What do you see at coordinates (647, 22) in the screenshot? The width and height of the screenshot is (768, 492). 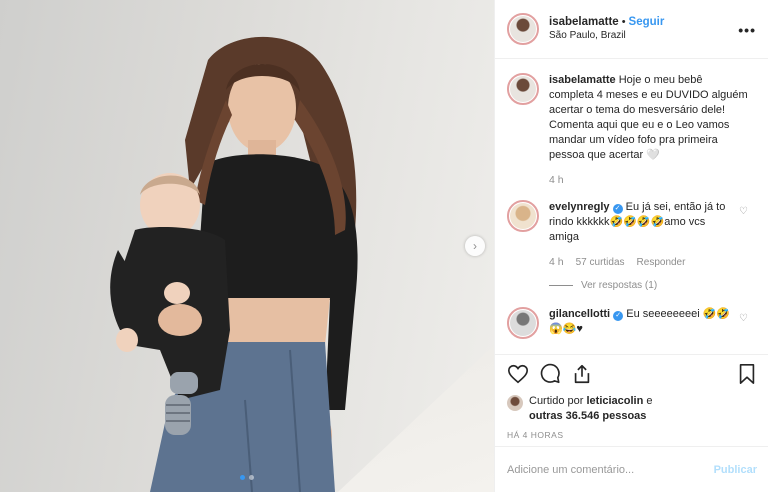 I see `follow-button: Seguir` at bounding box center [647, 22].